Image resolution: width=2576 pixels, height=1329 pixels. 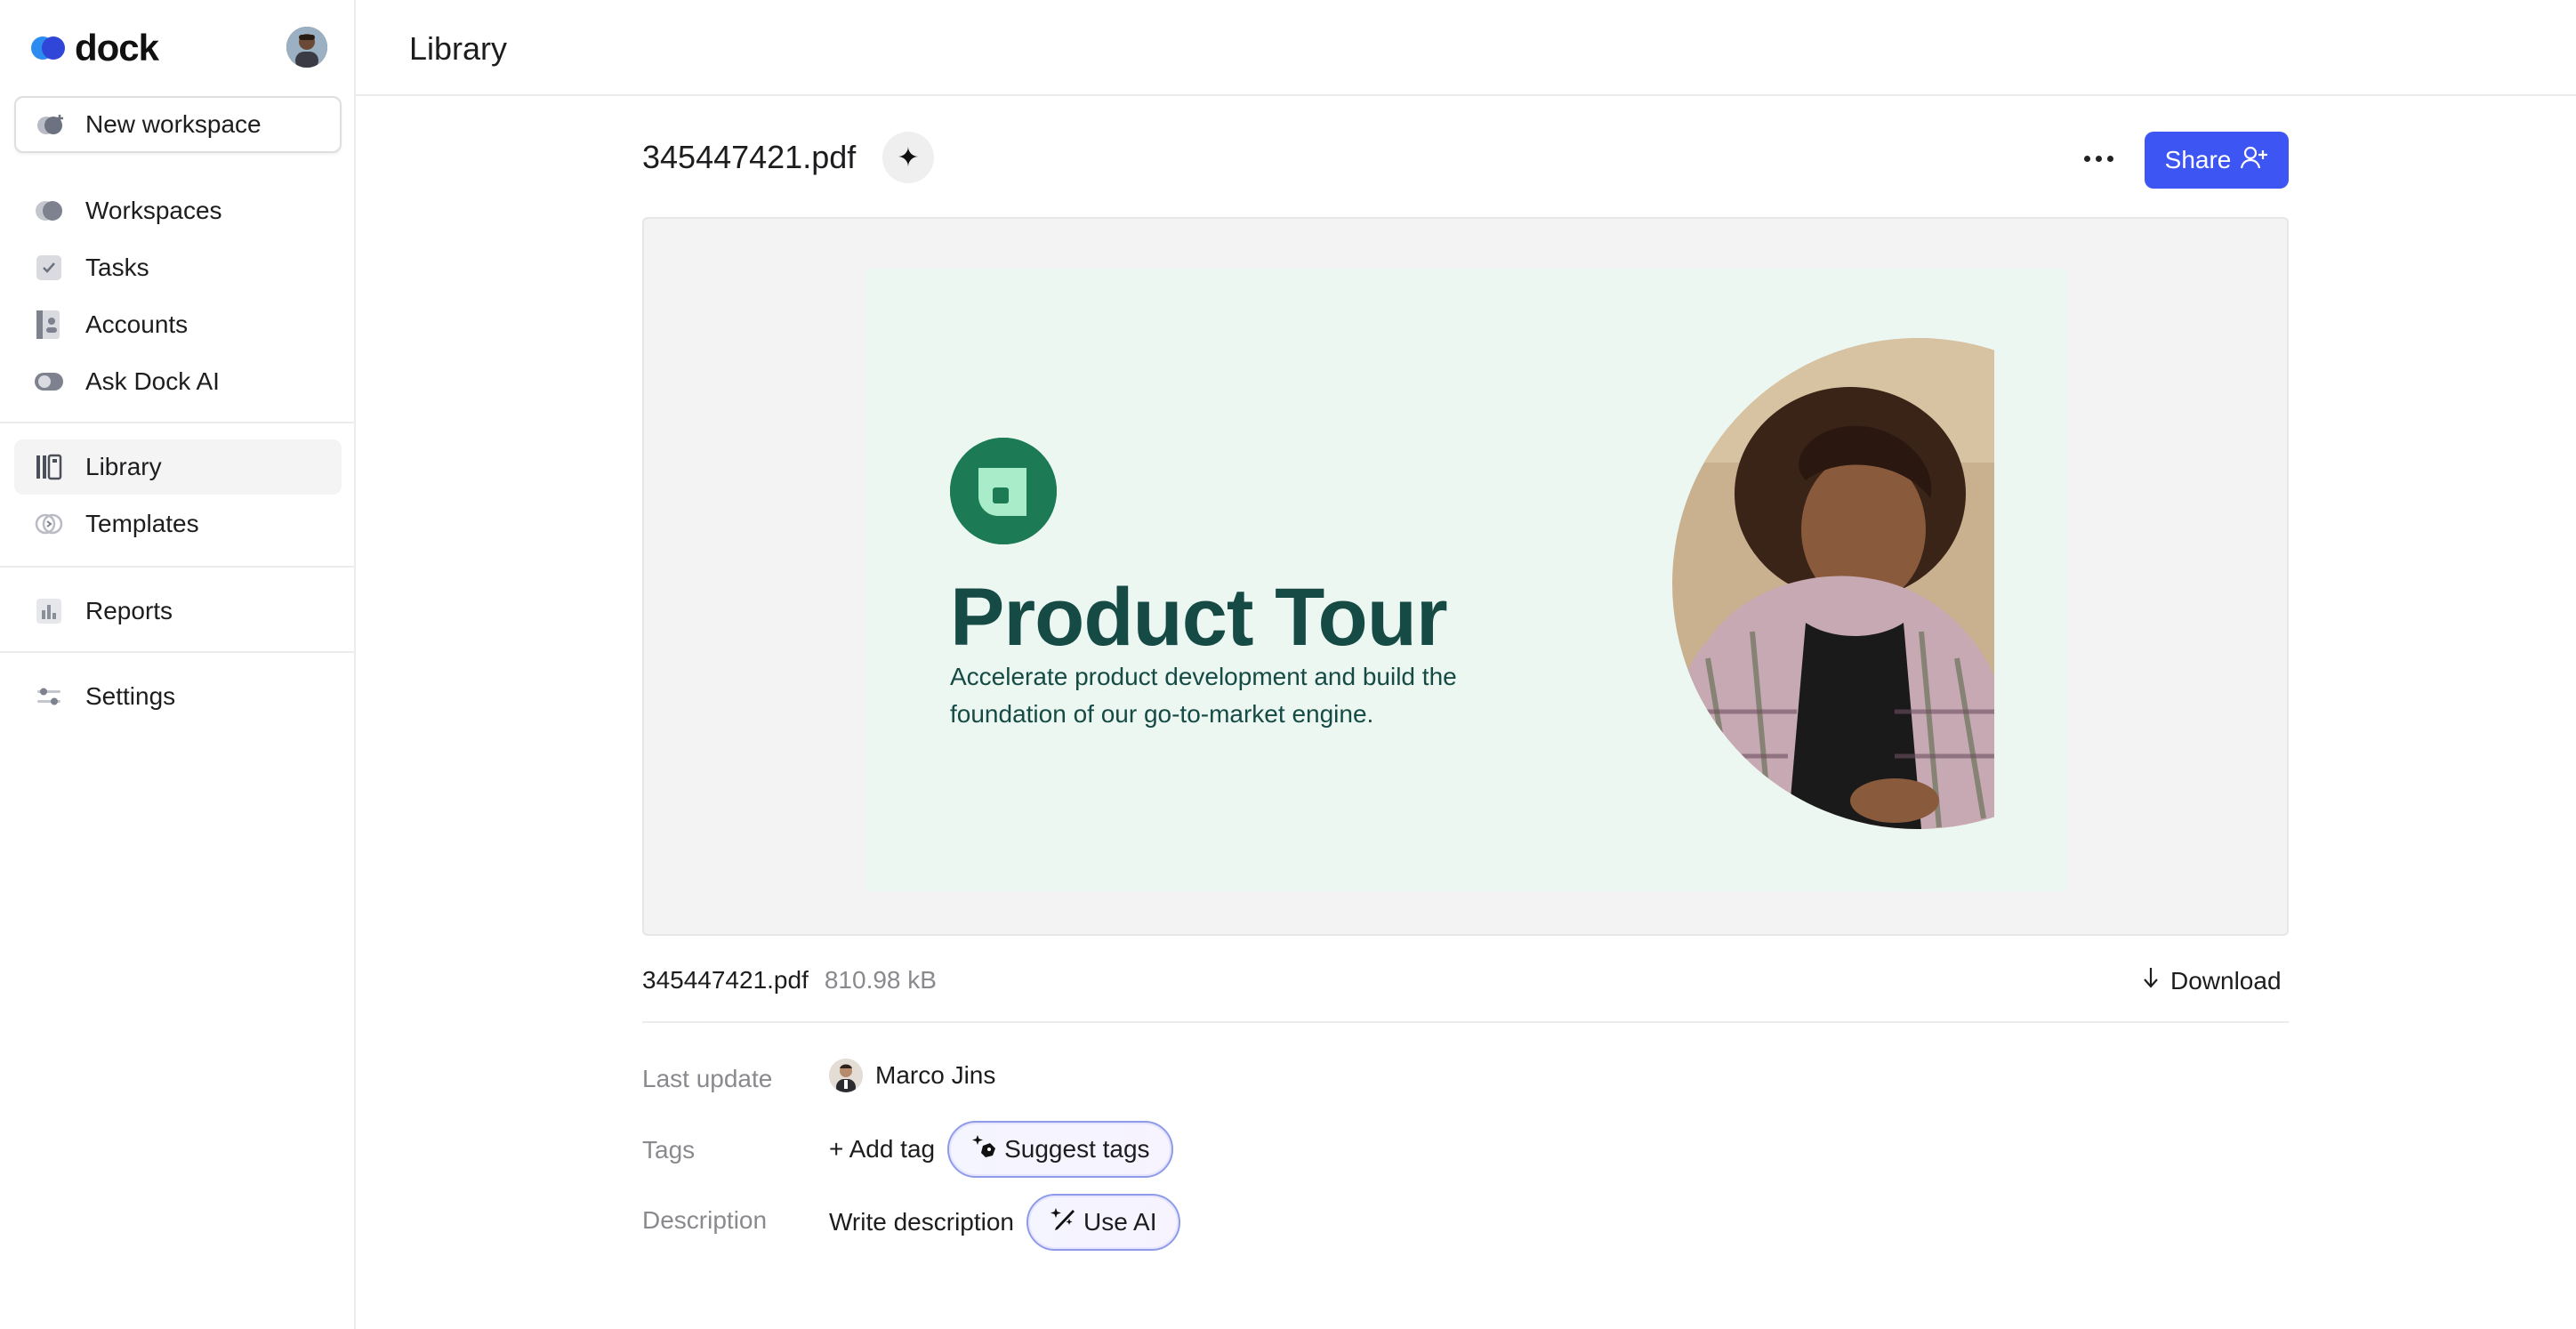 I want to click on sidebar-item-tasks: Tasks, so click(x=178, y=267).